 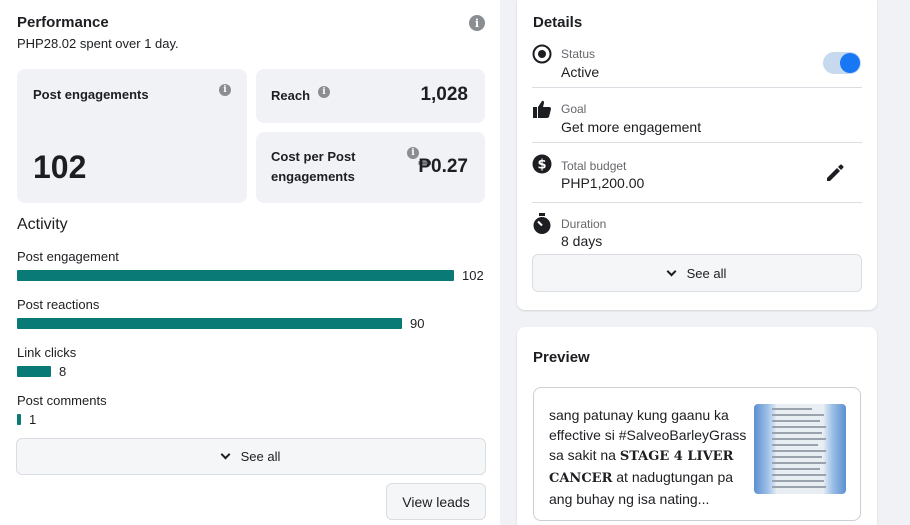 I want to click on budget-value: PHP1,200.00, so click(x=603, y=183).